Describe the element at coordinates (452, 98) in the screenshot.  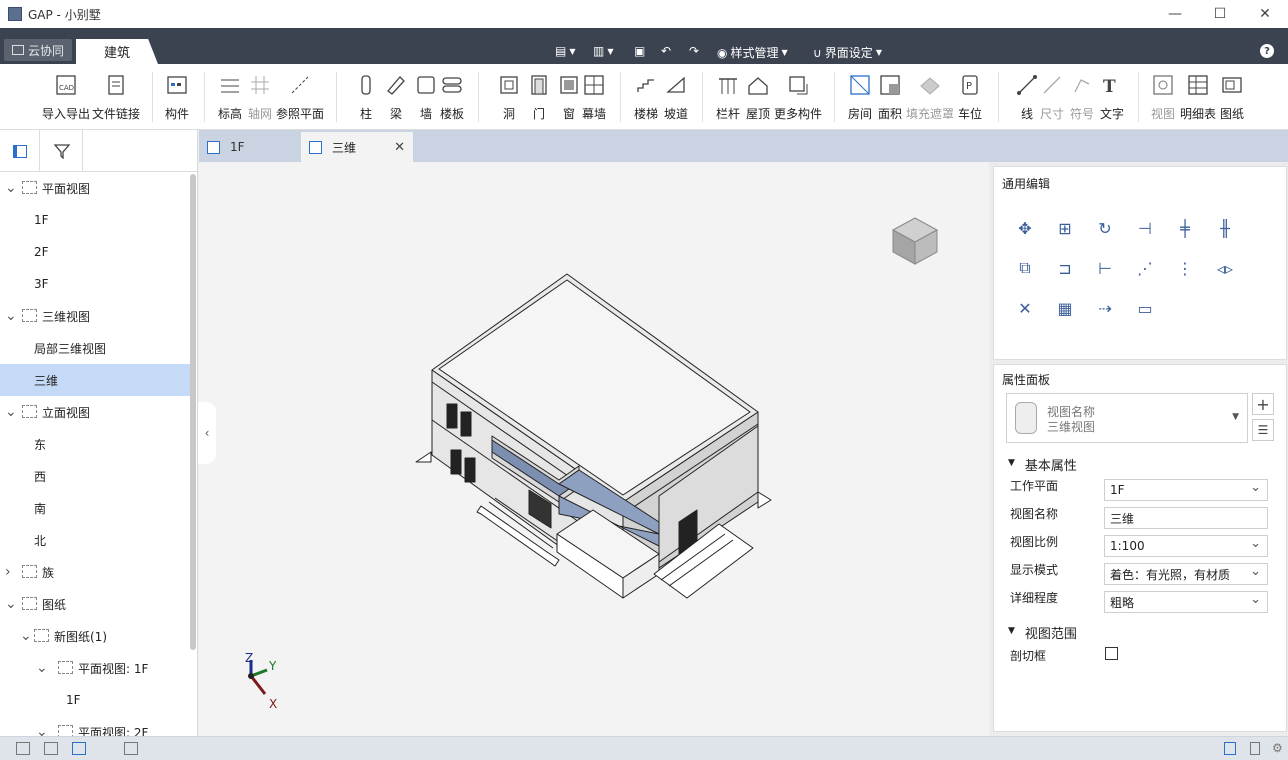
I see `floor-button: 楼板` at that location.